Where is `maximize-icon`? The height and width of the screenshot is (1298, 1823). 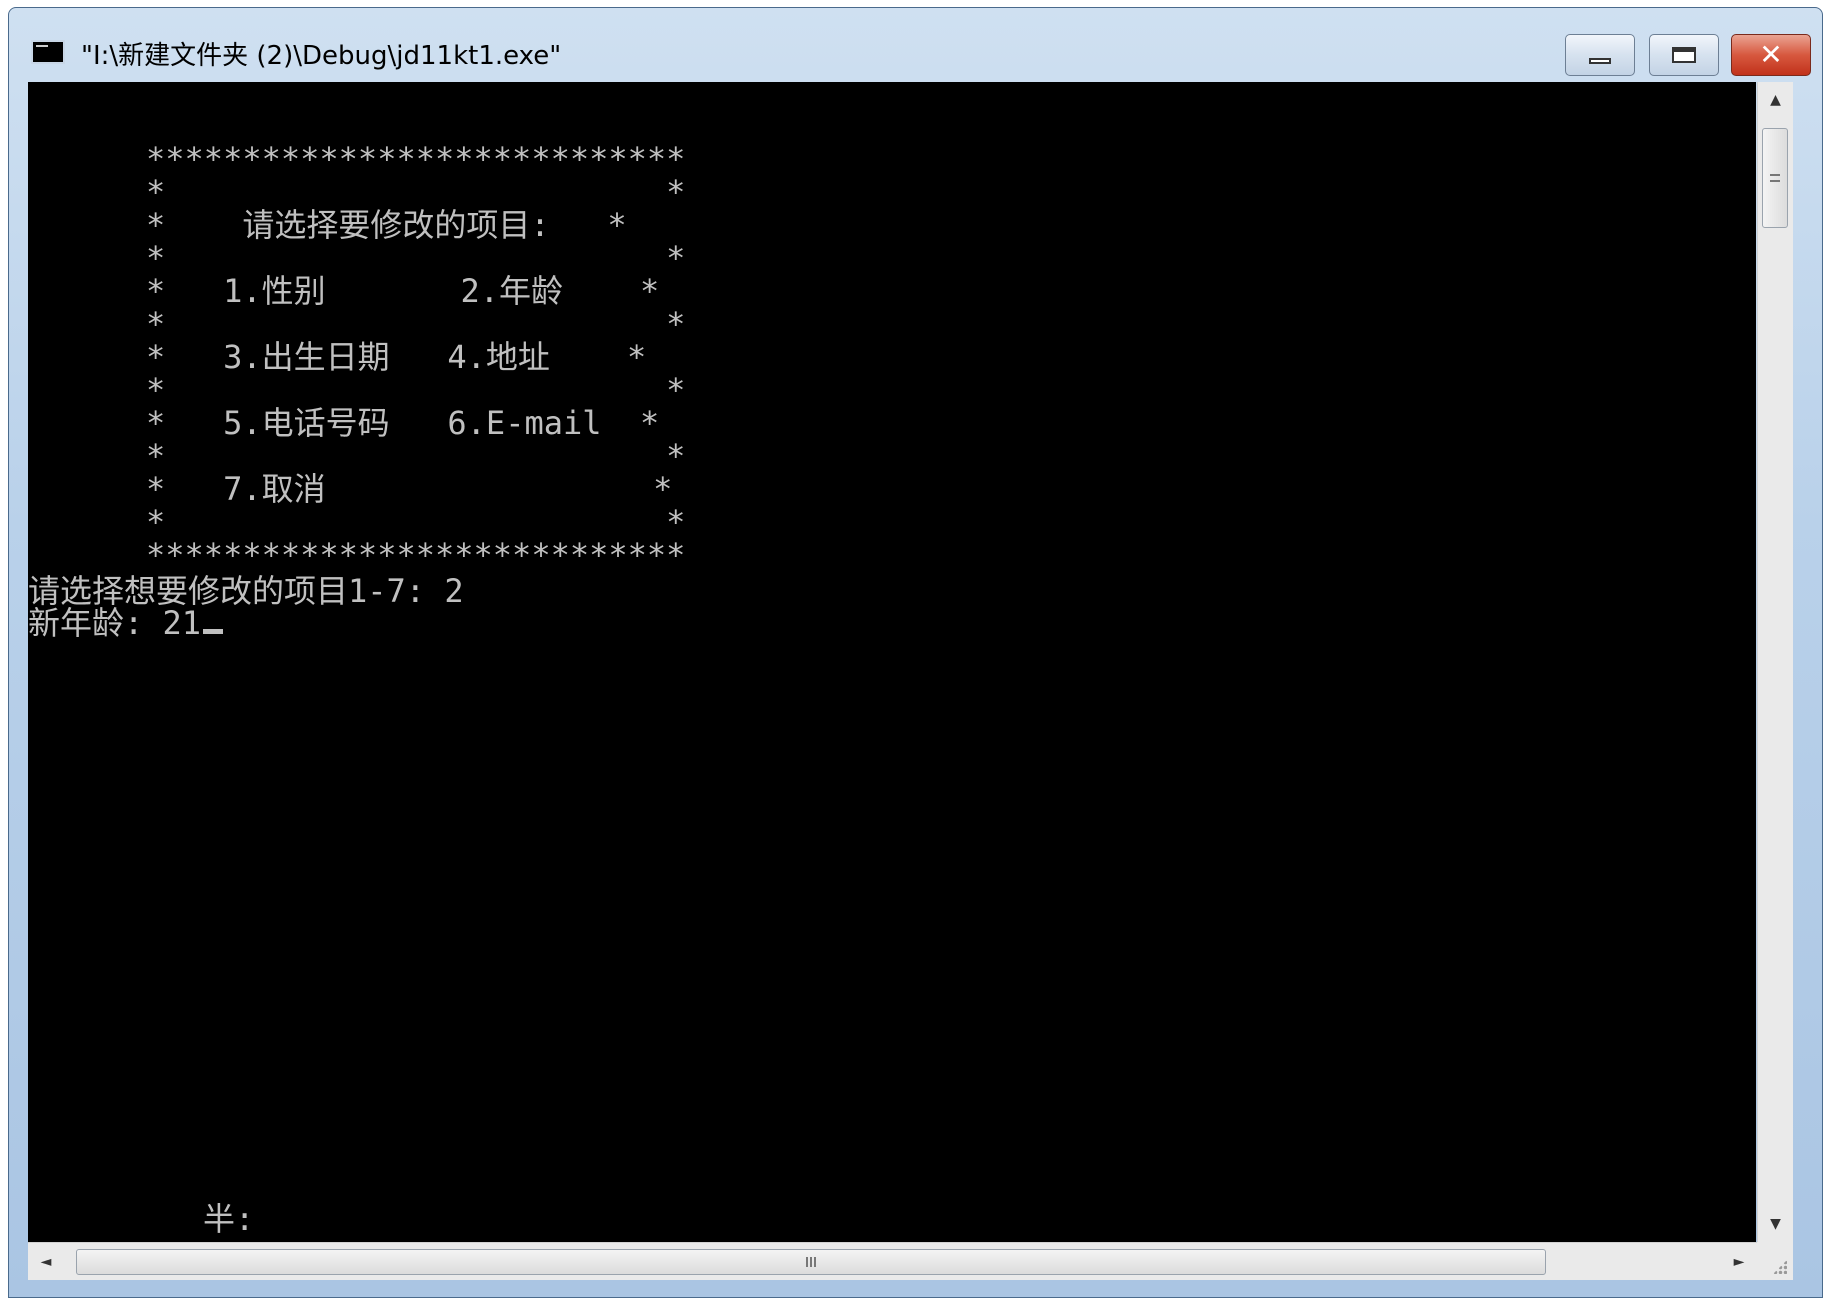
maximize-icon is located at coordinates (1684, 55).